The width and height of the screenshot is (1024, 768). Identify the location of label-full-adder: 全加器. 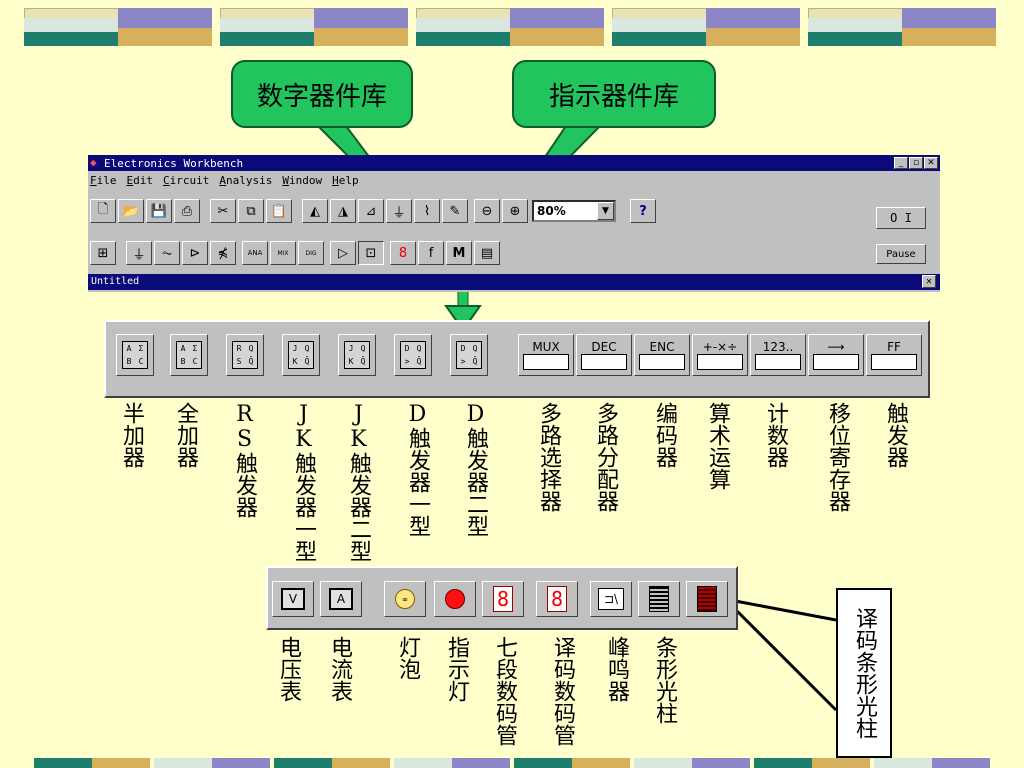
(185, 435).